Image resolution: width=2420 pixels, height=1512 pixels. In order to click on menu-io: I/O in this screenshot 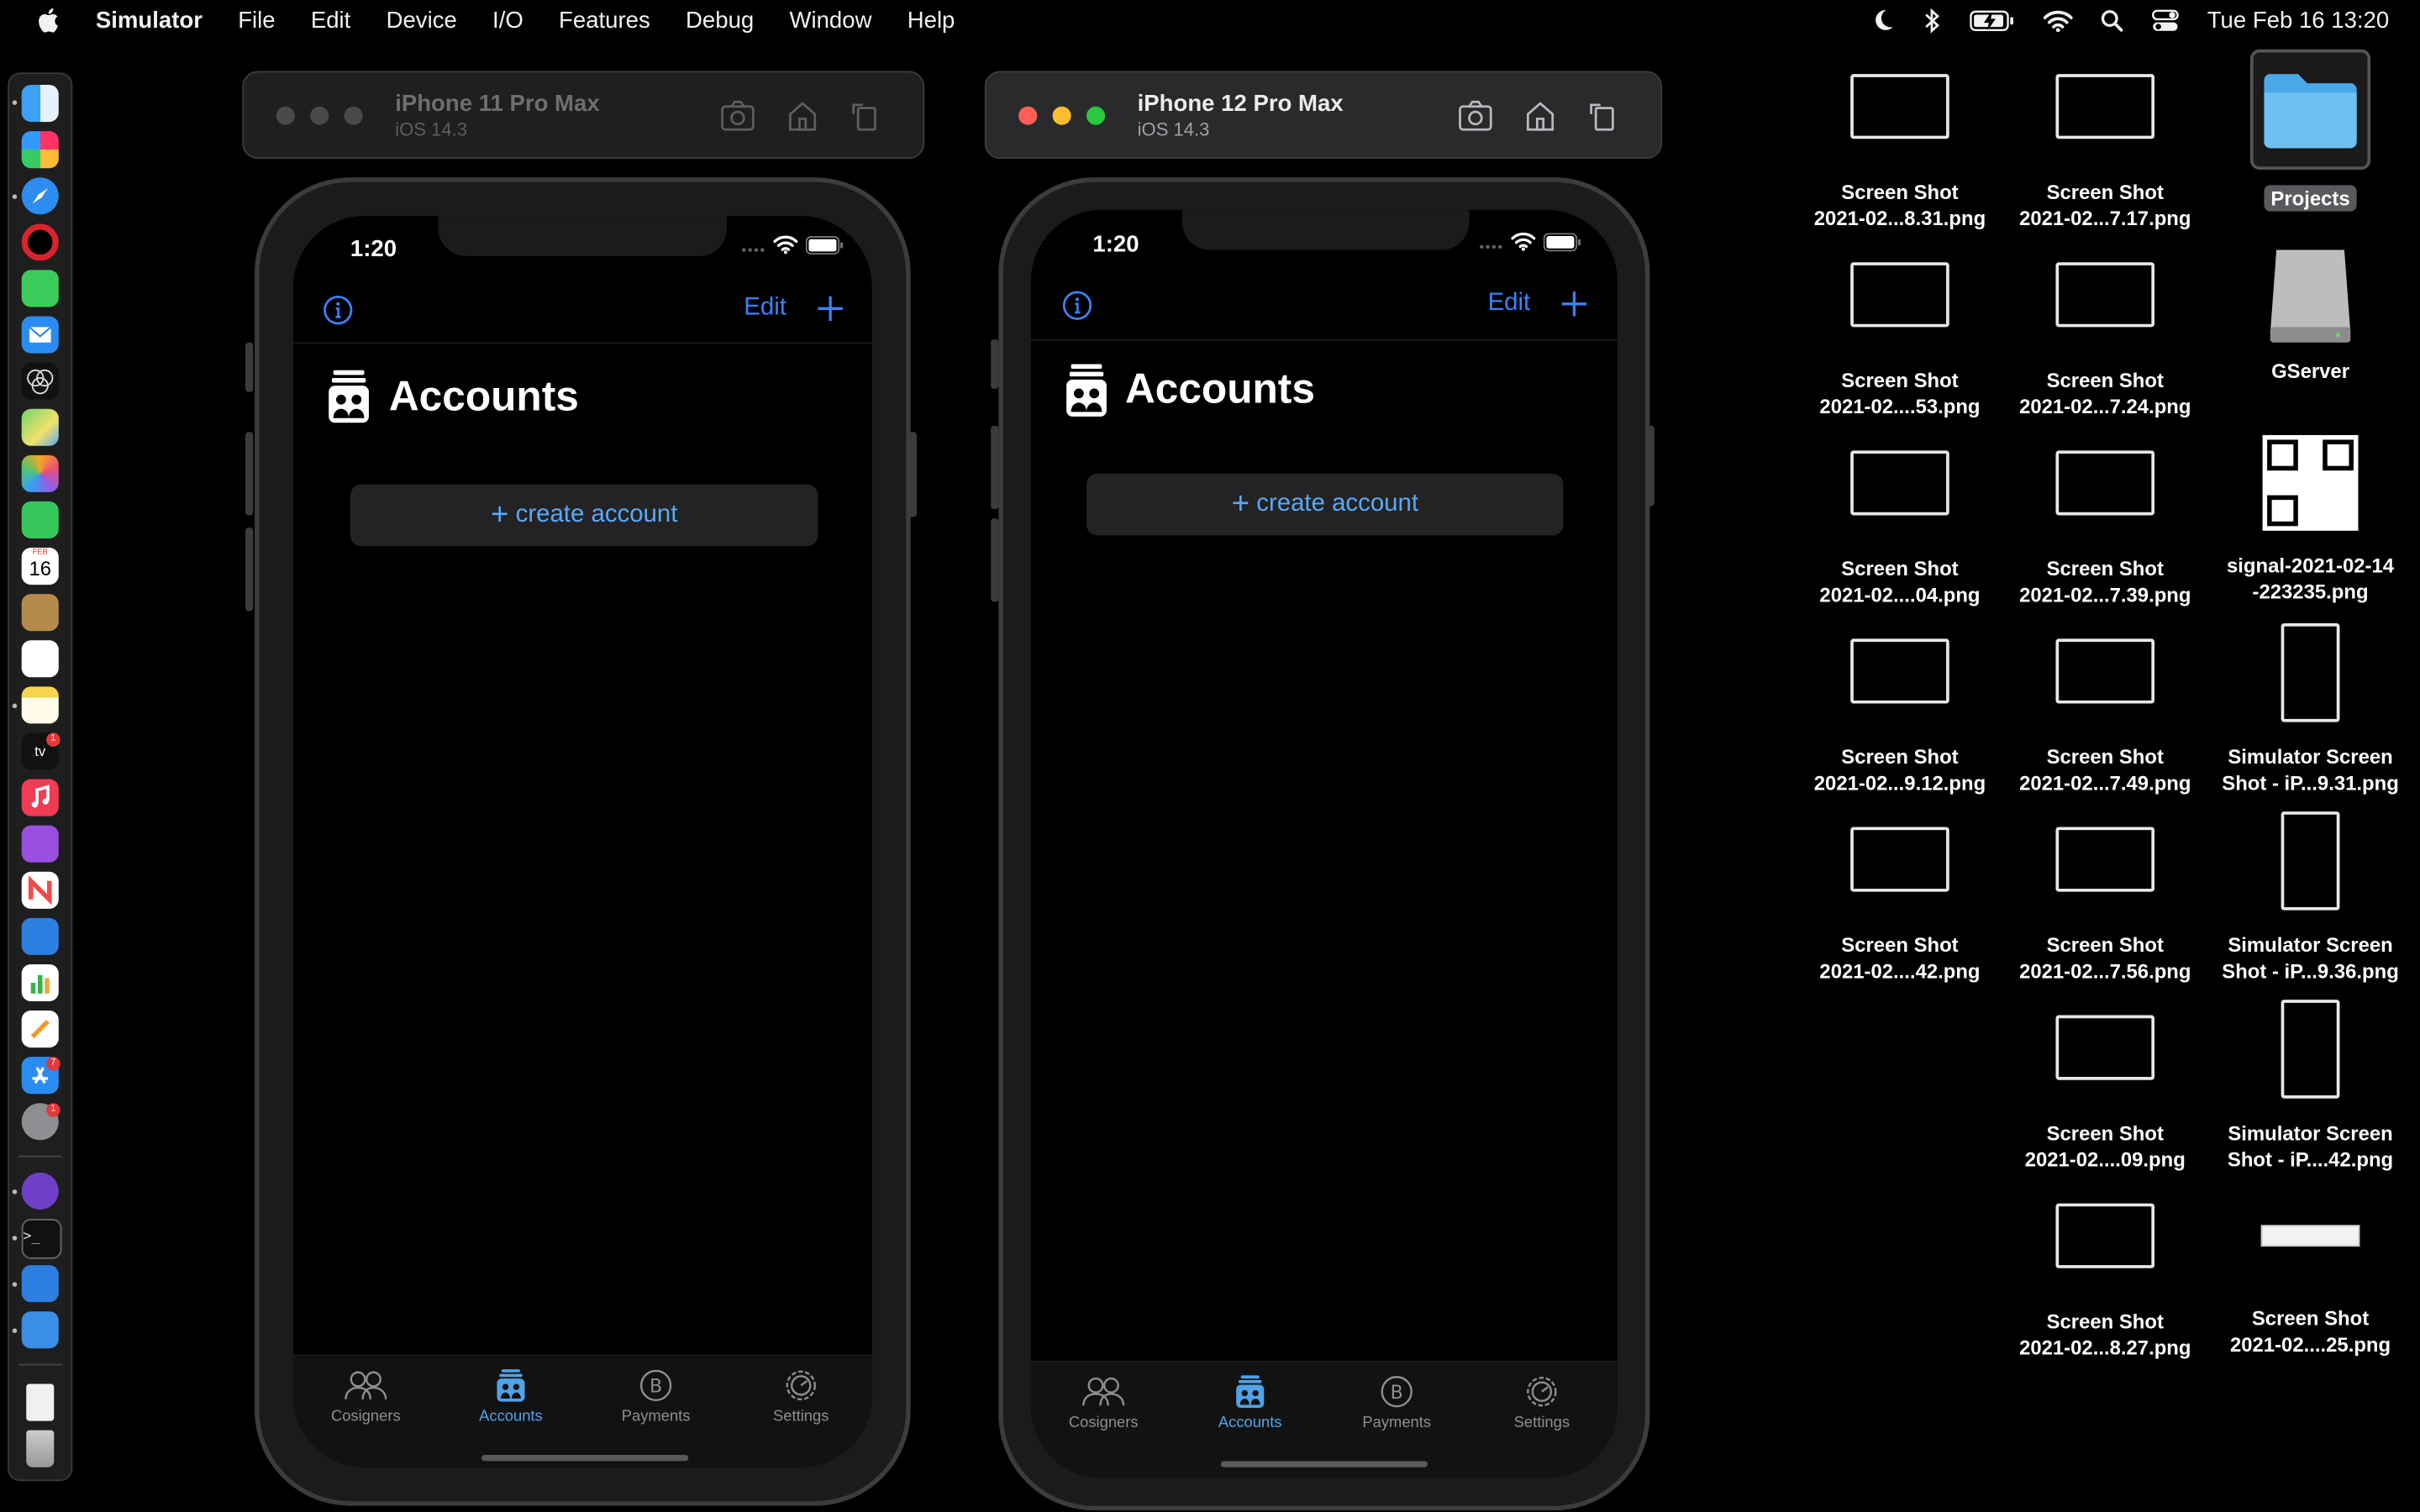, I will do `click(508, 20)`.